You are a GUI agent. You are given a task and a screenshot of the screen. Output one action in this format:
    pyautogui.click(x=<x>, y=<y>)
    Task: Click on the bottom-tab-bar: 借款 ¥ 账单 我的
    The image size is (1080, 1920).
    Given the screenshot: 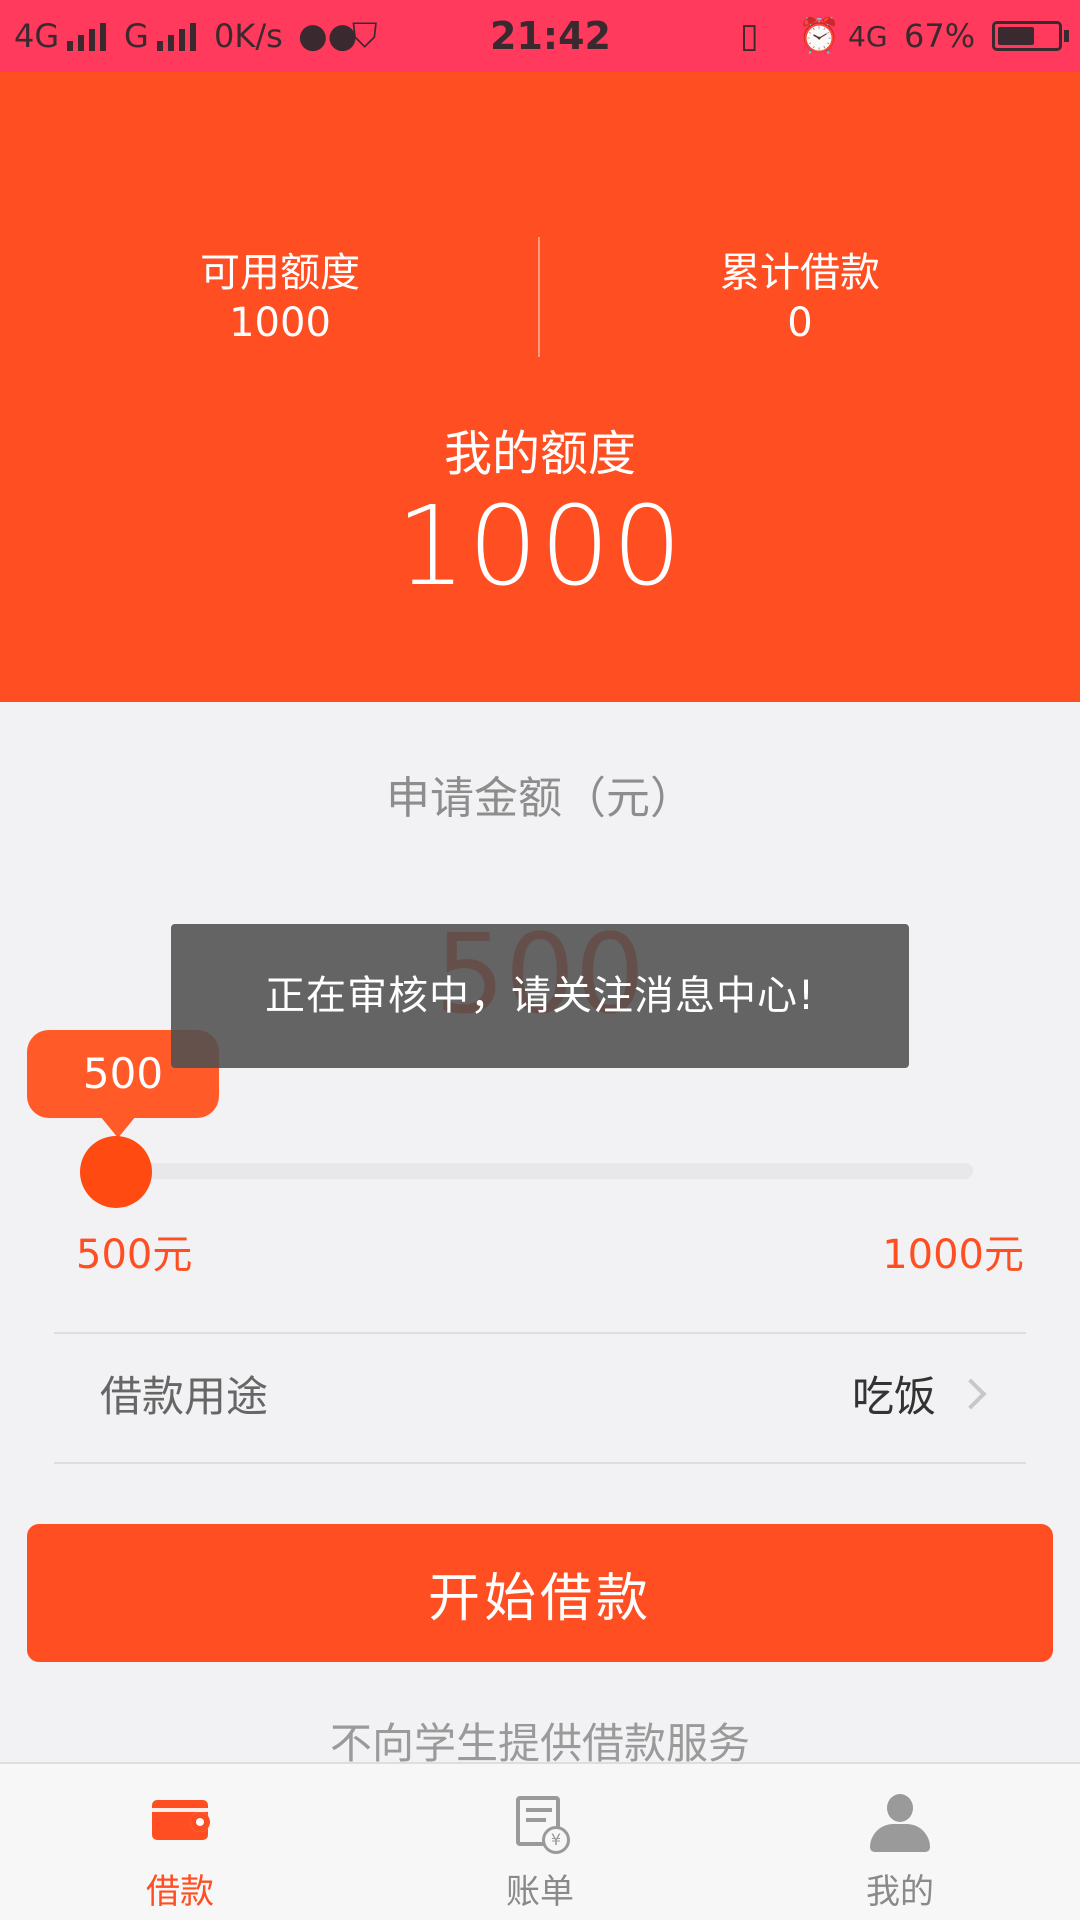 What is the action you would take?
    pyautogui.click(x=540, y=1841)
    